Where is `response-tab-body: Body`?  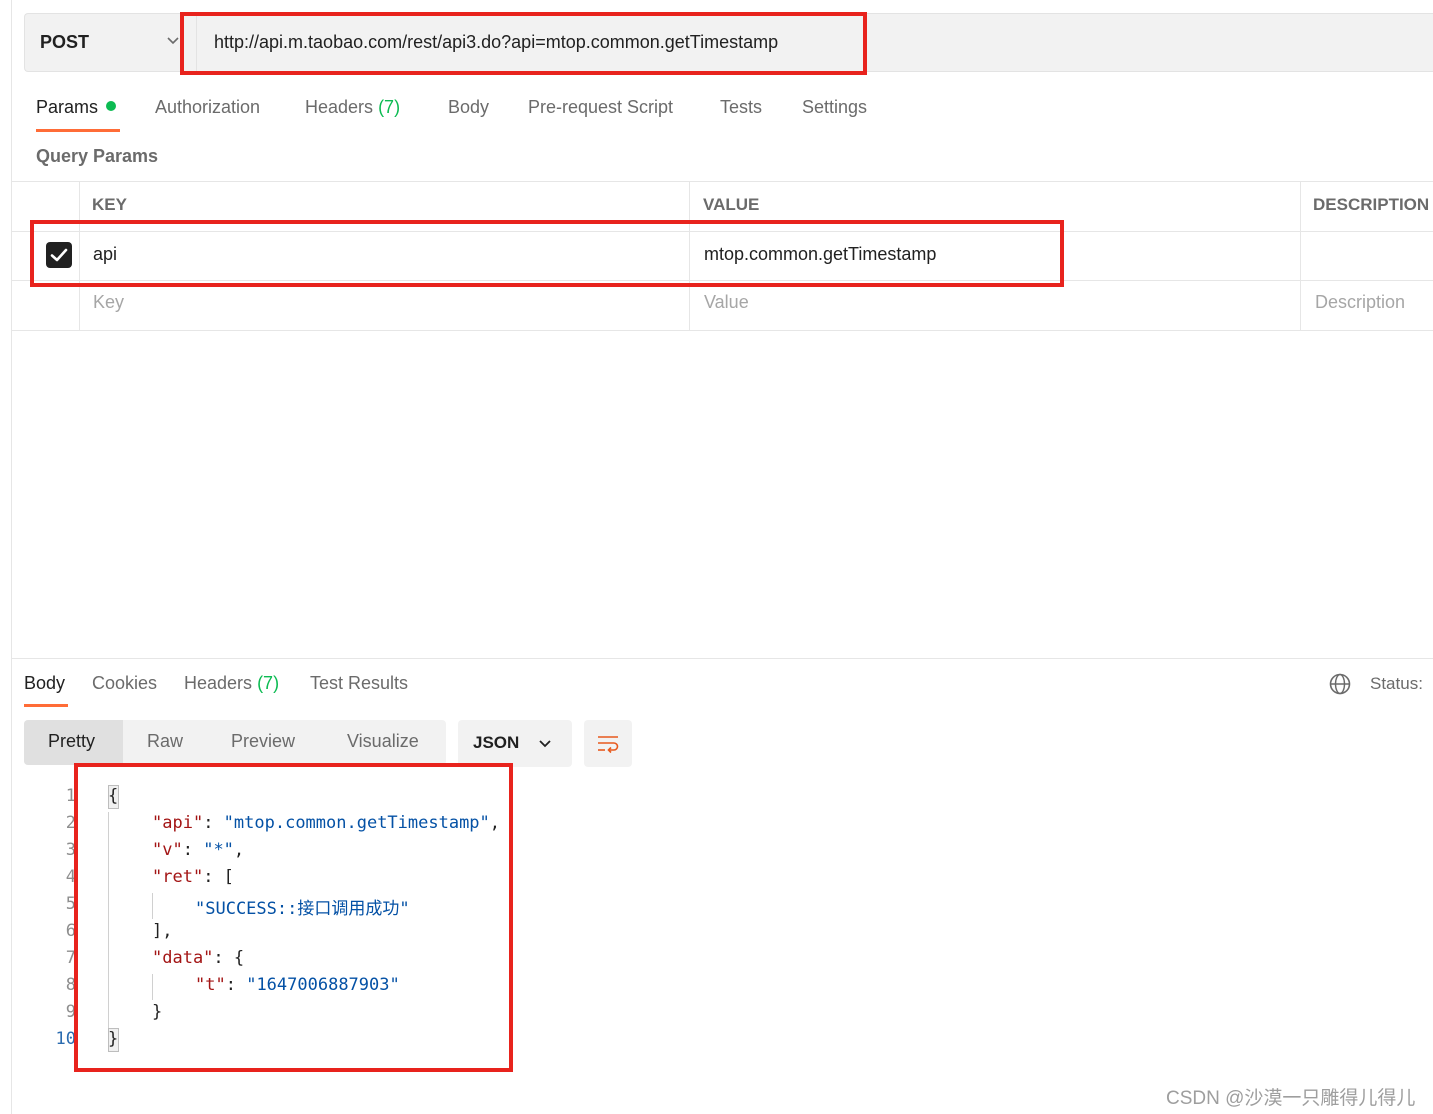 response-tab-body: Body is located at coordinates (44, 683).